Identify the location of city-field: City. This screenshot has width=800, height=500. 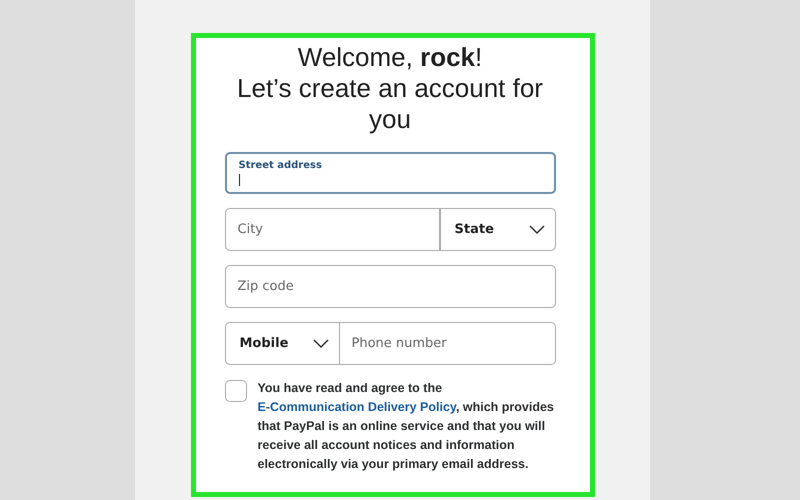
(332, 229).